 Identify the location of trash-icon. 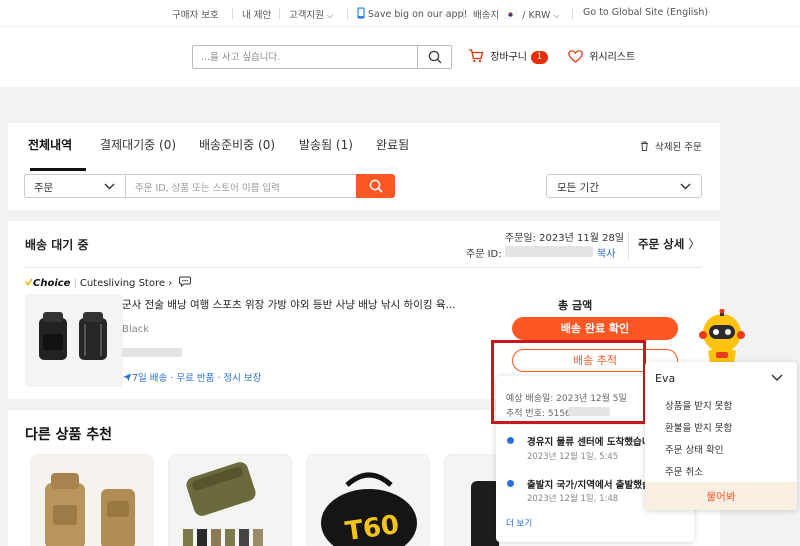
(644, 146).